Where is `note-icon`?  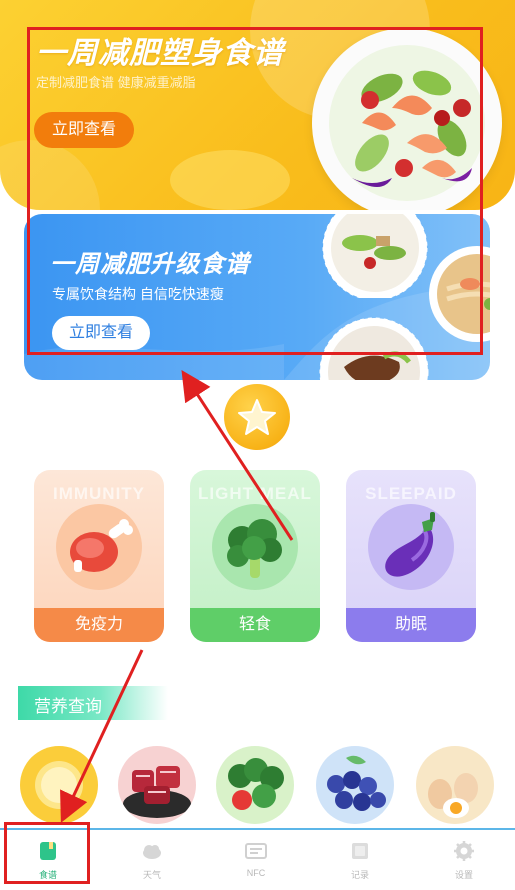
note-icon is located at coordinates (360, 851).